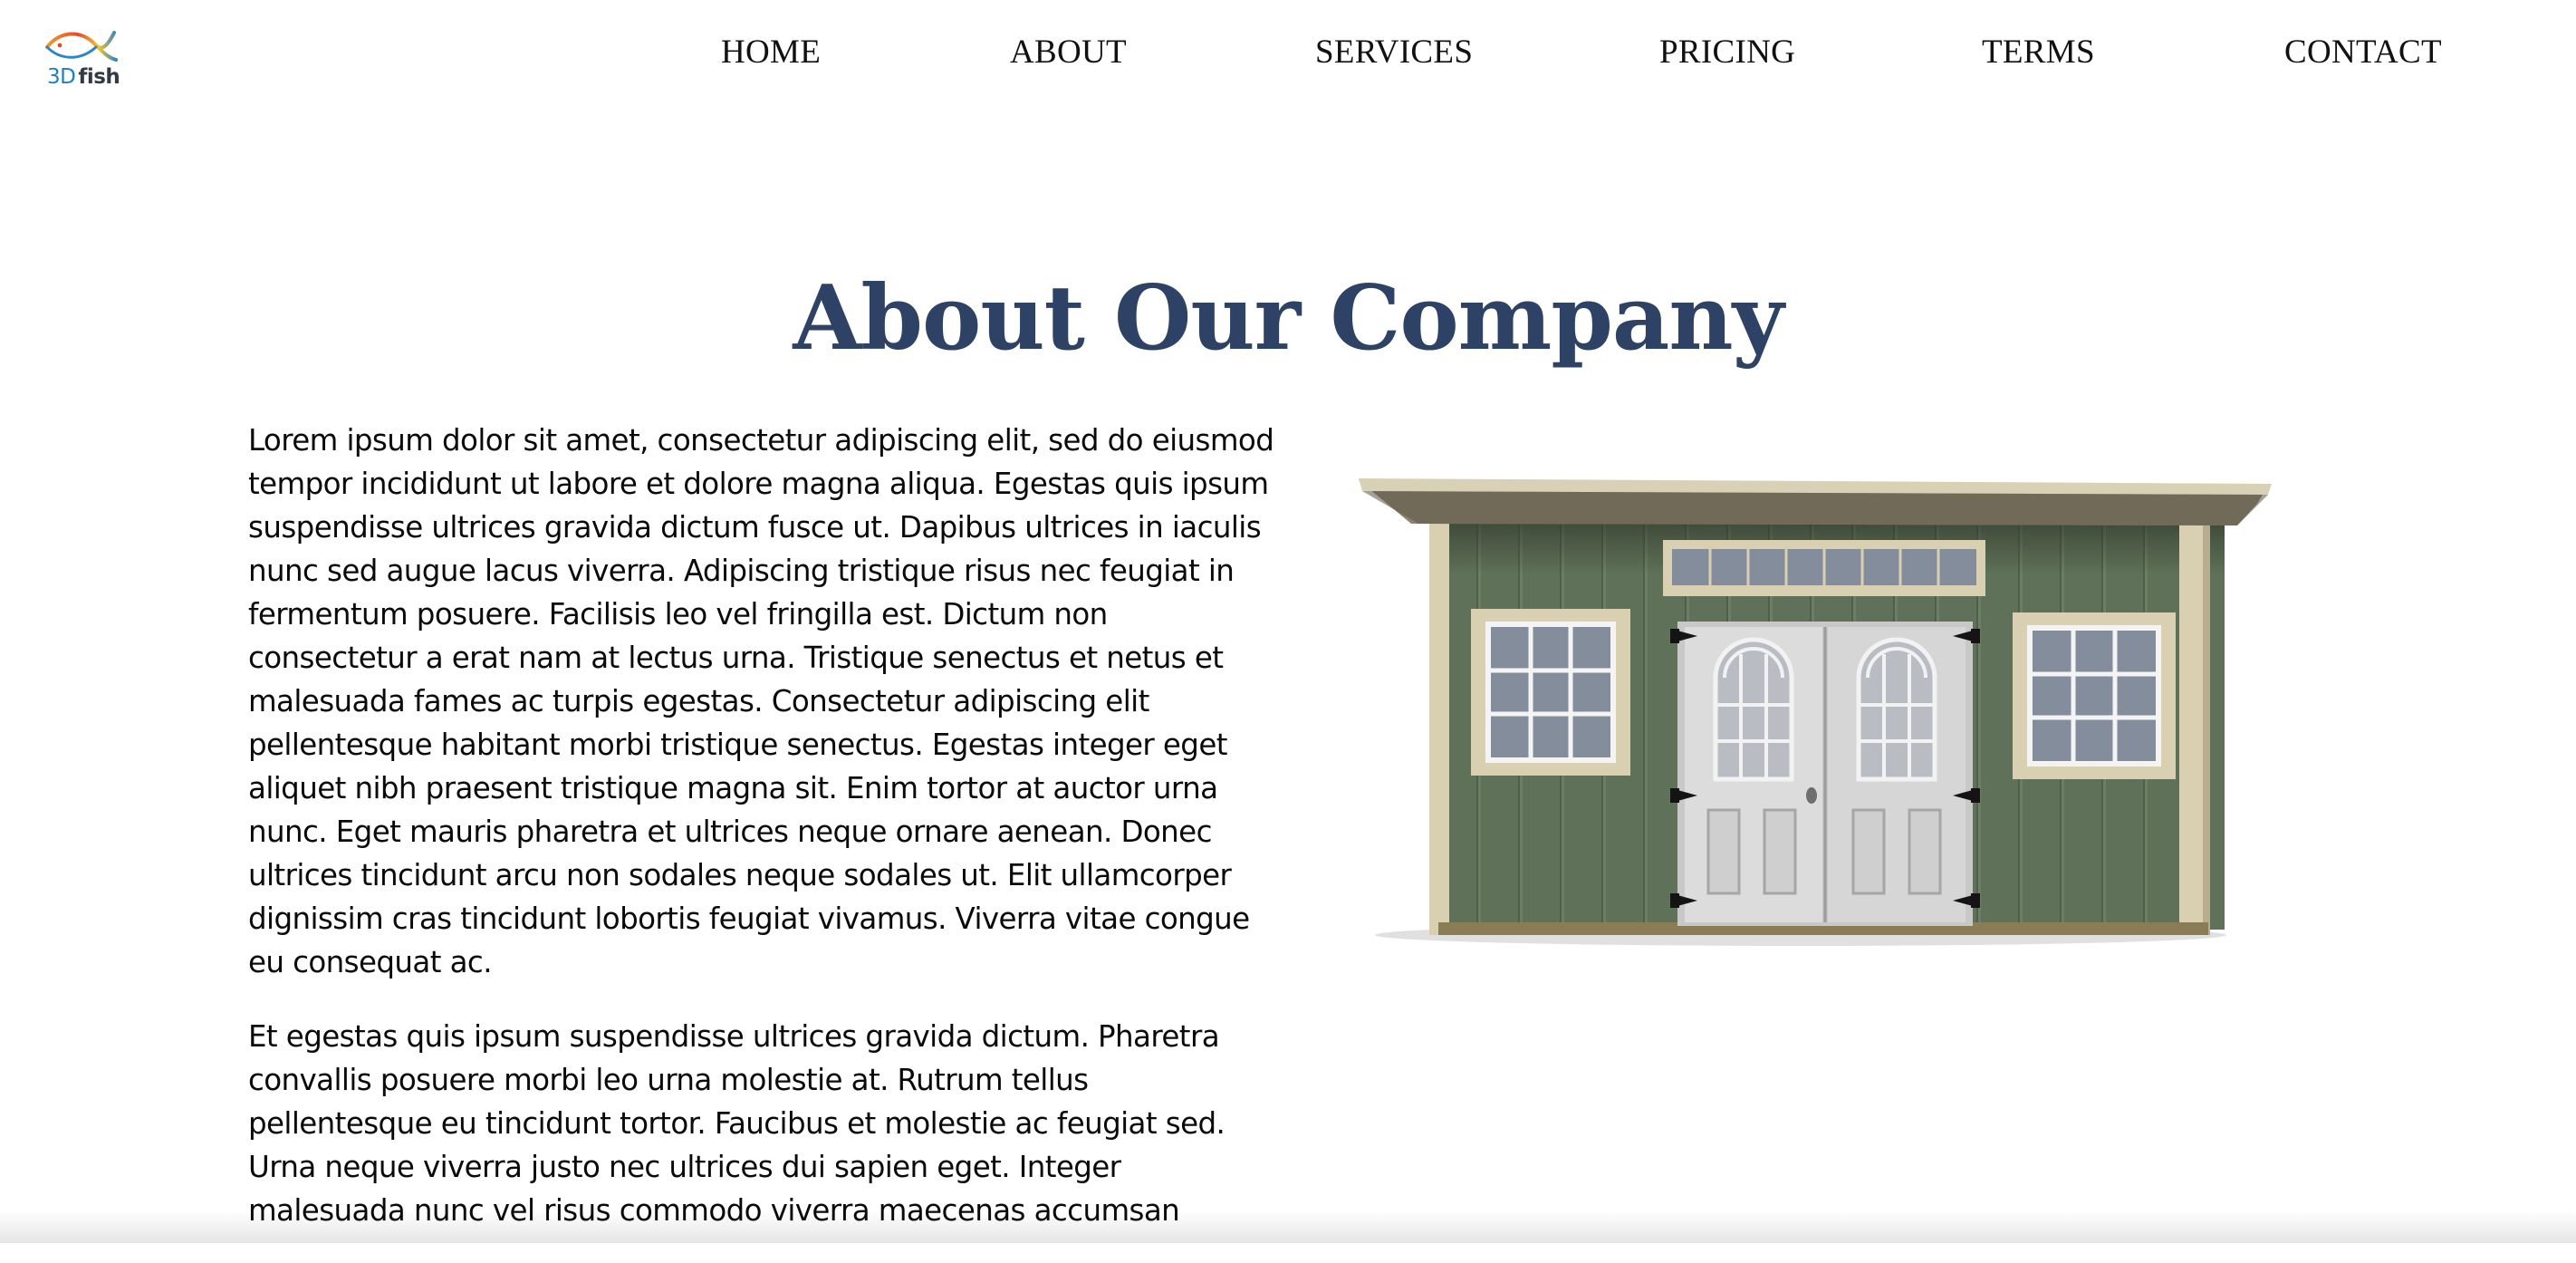  I want to click on nav-home: HOME, so click(771, 52).